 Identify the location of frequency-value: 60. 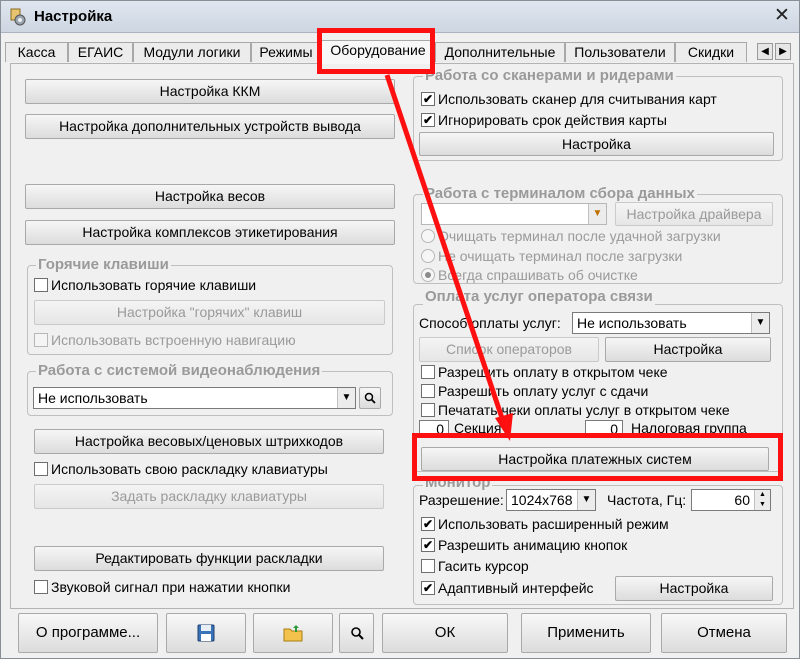
(742, 500).